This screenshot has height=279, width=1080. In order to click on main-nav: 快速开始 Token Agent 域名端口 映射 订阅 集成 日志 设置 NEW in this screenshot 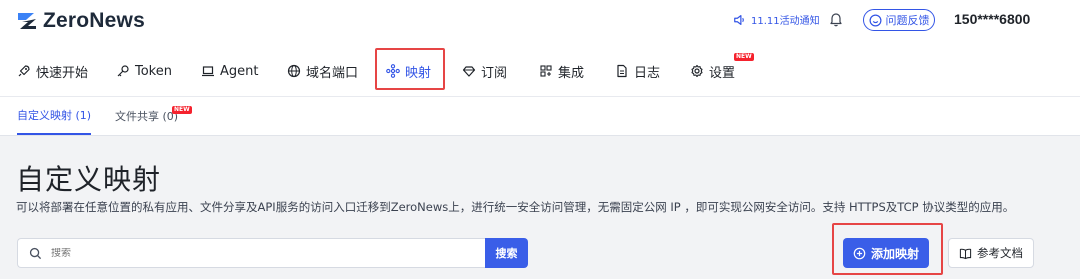, I will do `click(540, 69)`.